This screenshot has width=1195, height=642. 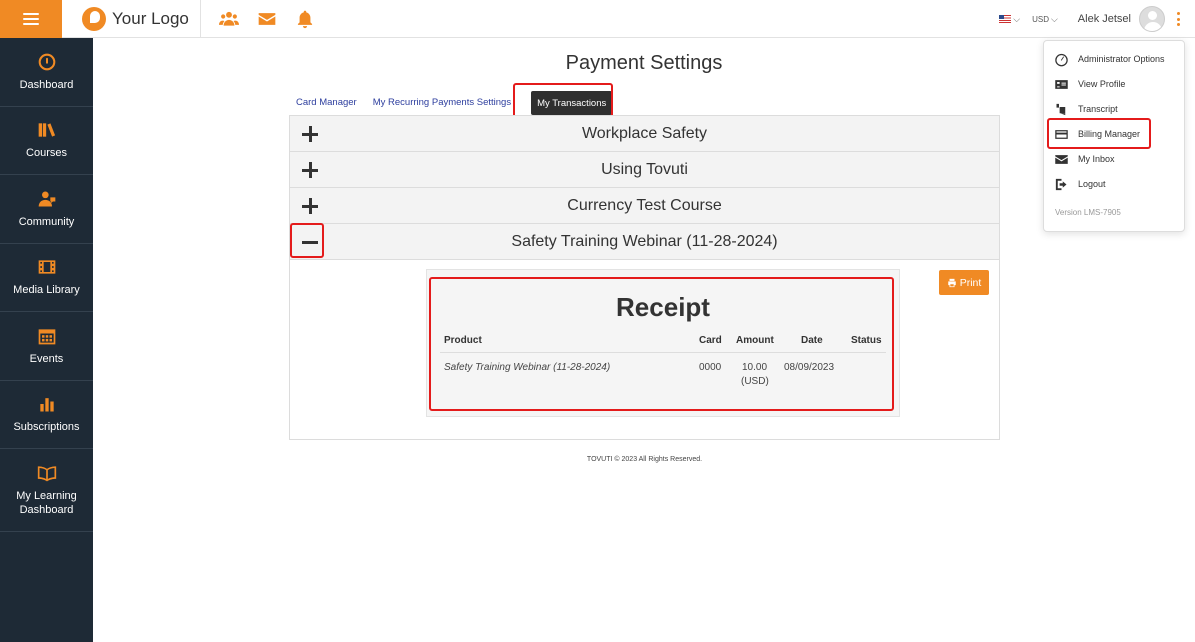 I want to click on kebab-menu-icon, so click(x=1178, y=19).